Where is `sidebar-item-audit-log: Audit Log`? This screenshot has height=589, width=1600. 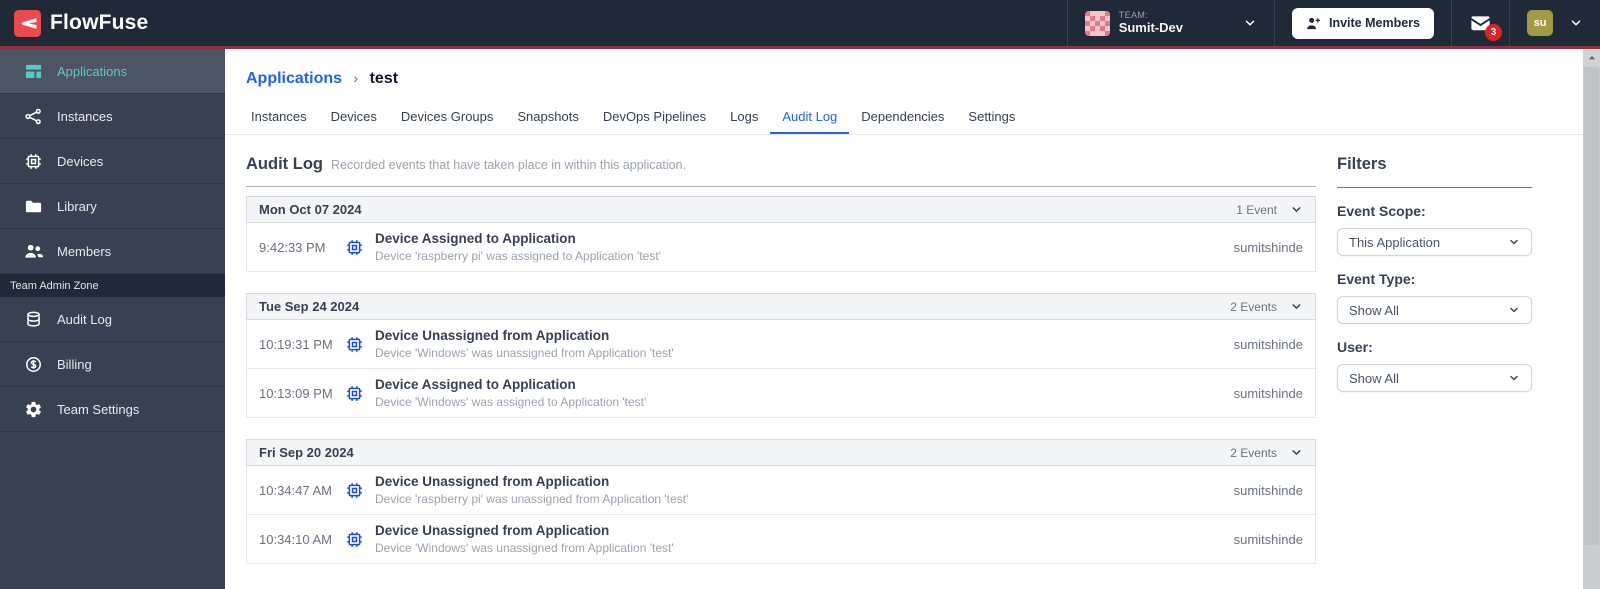 sidebar-item-audit-log: Audit Log is located at coordinates (112, 319).